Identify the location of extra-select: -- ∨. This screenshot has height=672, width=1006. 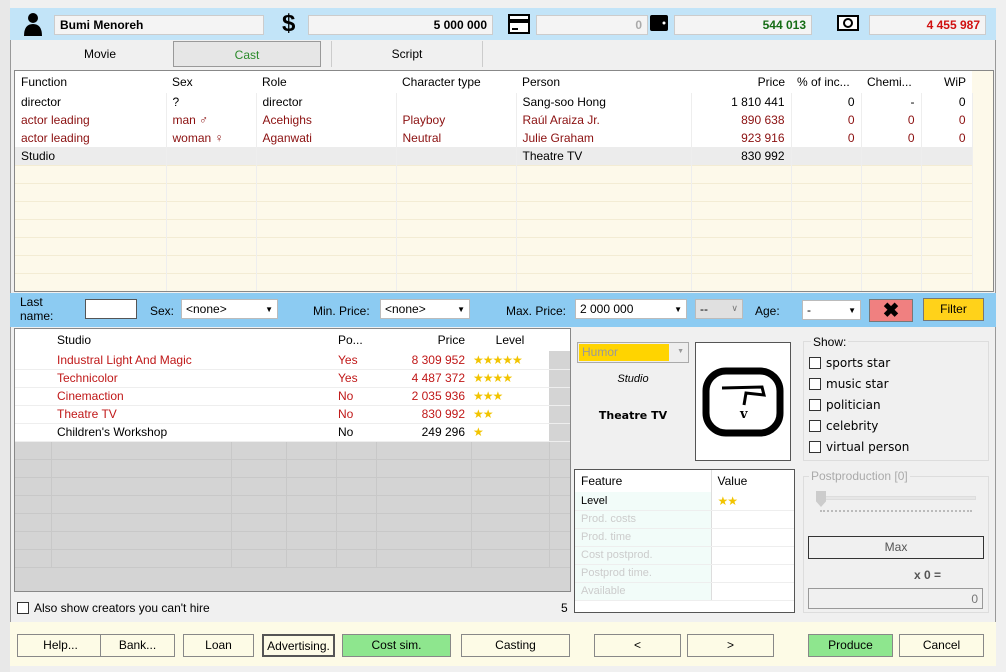
(719, 309).